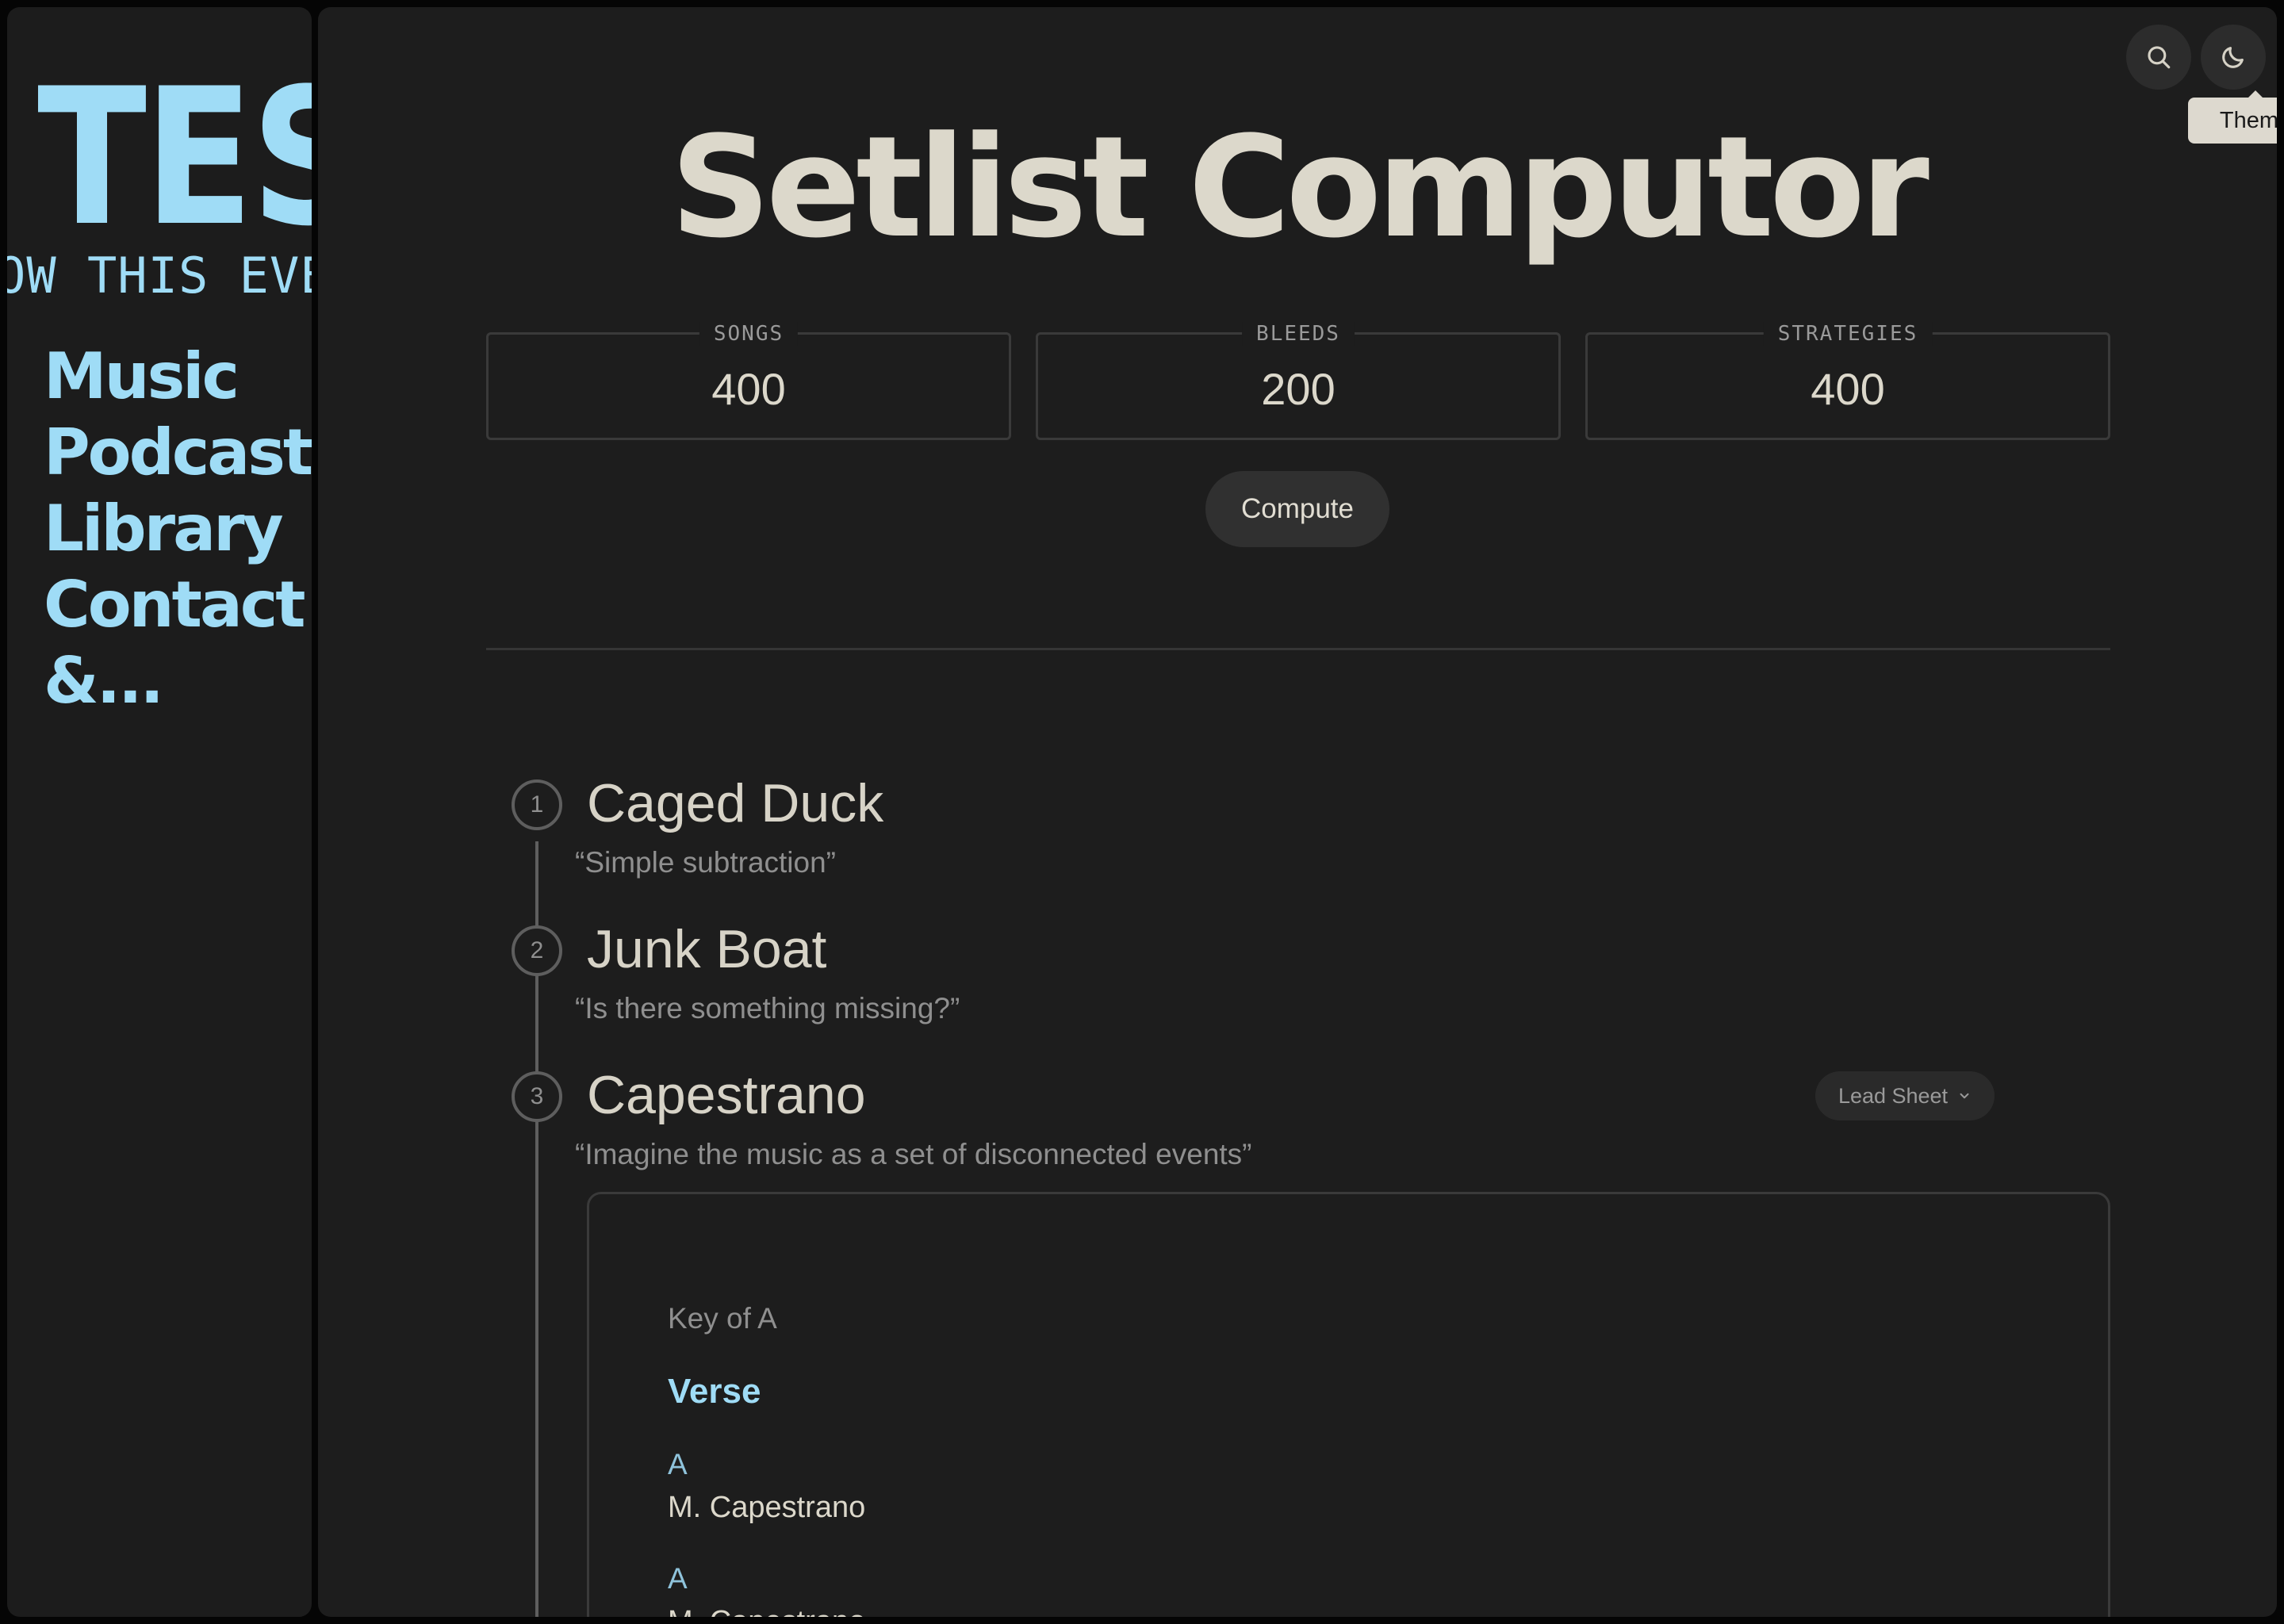 This screenshot has height=1624, width=2284. What do you see at coordinates (707, 949) in the screenshot?
I see `song-title: Junk Boat` at bounding box center [707, 949].